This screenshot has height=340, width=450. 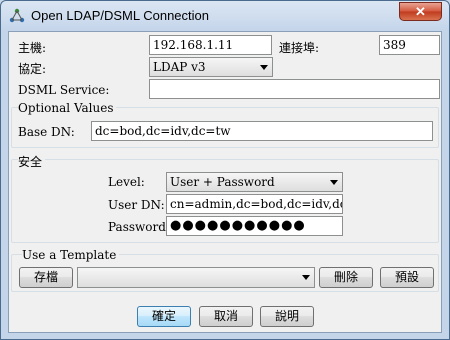 I want to click on title-bar: Open LDAP/DSML Connection ✕, so click(x=225, y=16).